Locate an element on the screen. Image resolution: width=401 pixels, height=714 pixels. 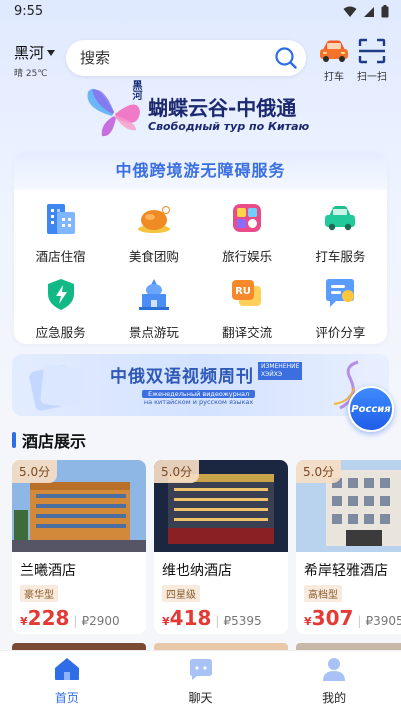
search-bar is located at coordinates (186, 58).